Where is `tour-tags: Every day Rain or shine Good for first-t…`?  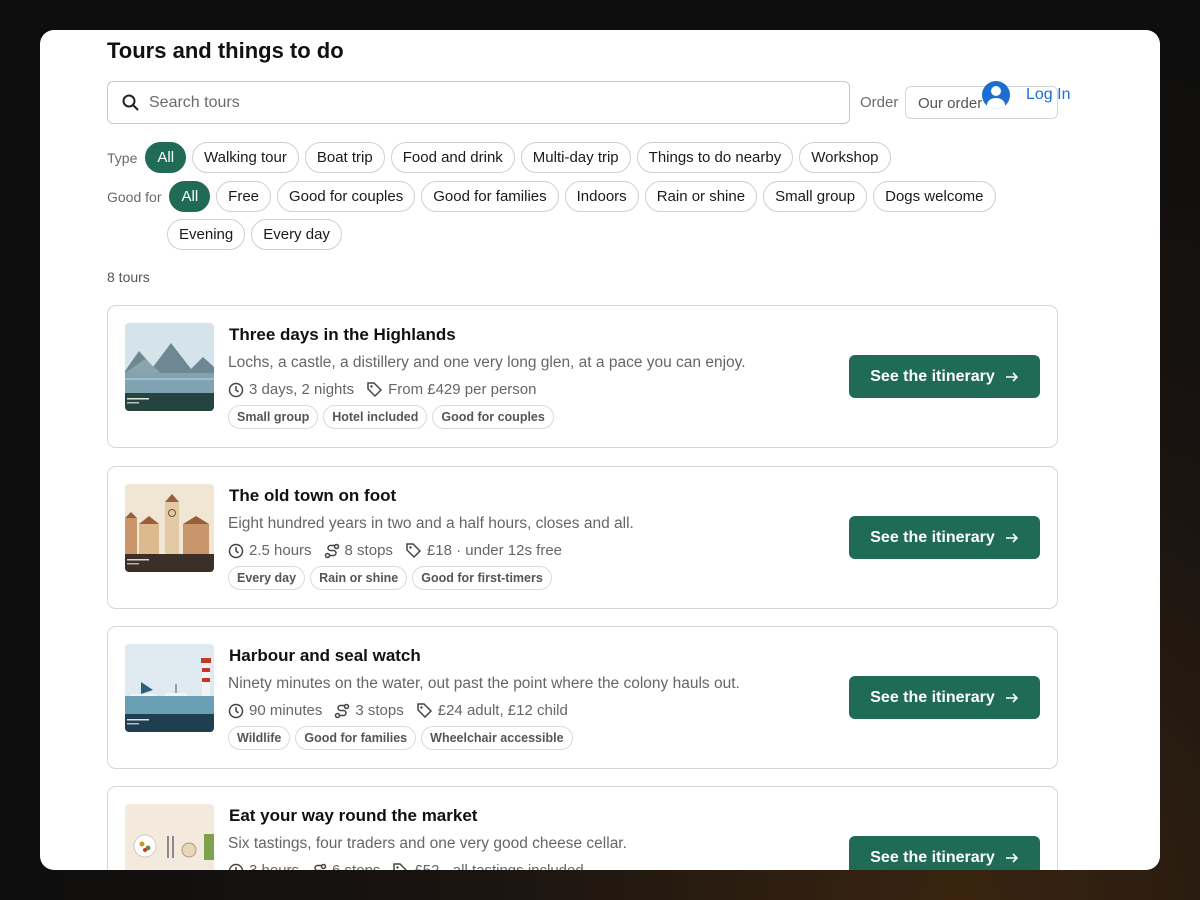 tour-tags: Every day Rain or shine Good for first-t… is located at coordinates (390, 578).